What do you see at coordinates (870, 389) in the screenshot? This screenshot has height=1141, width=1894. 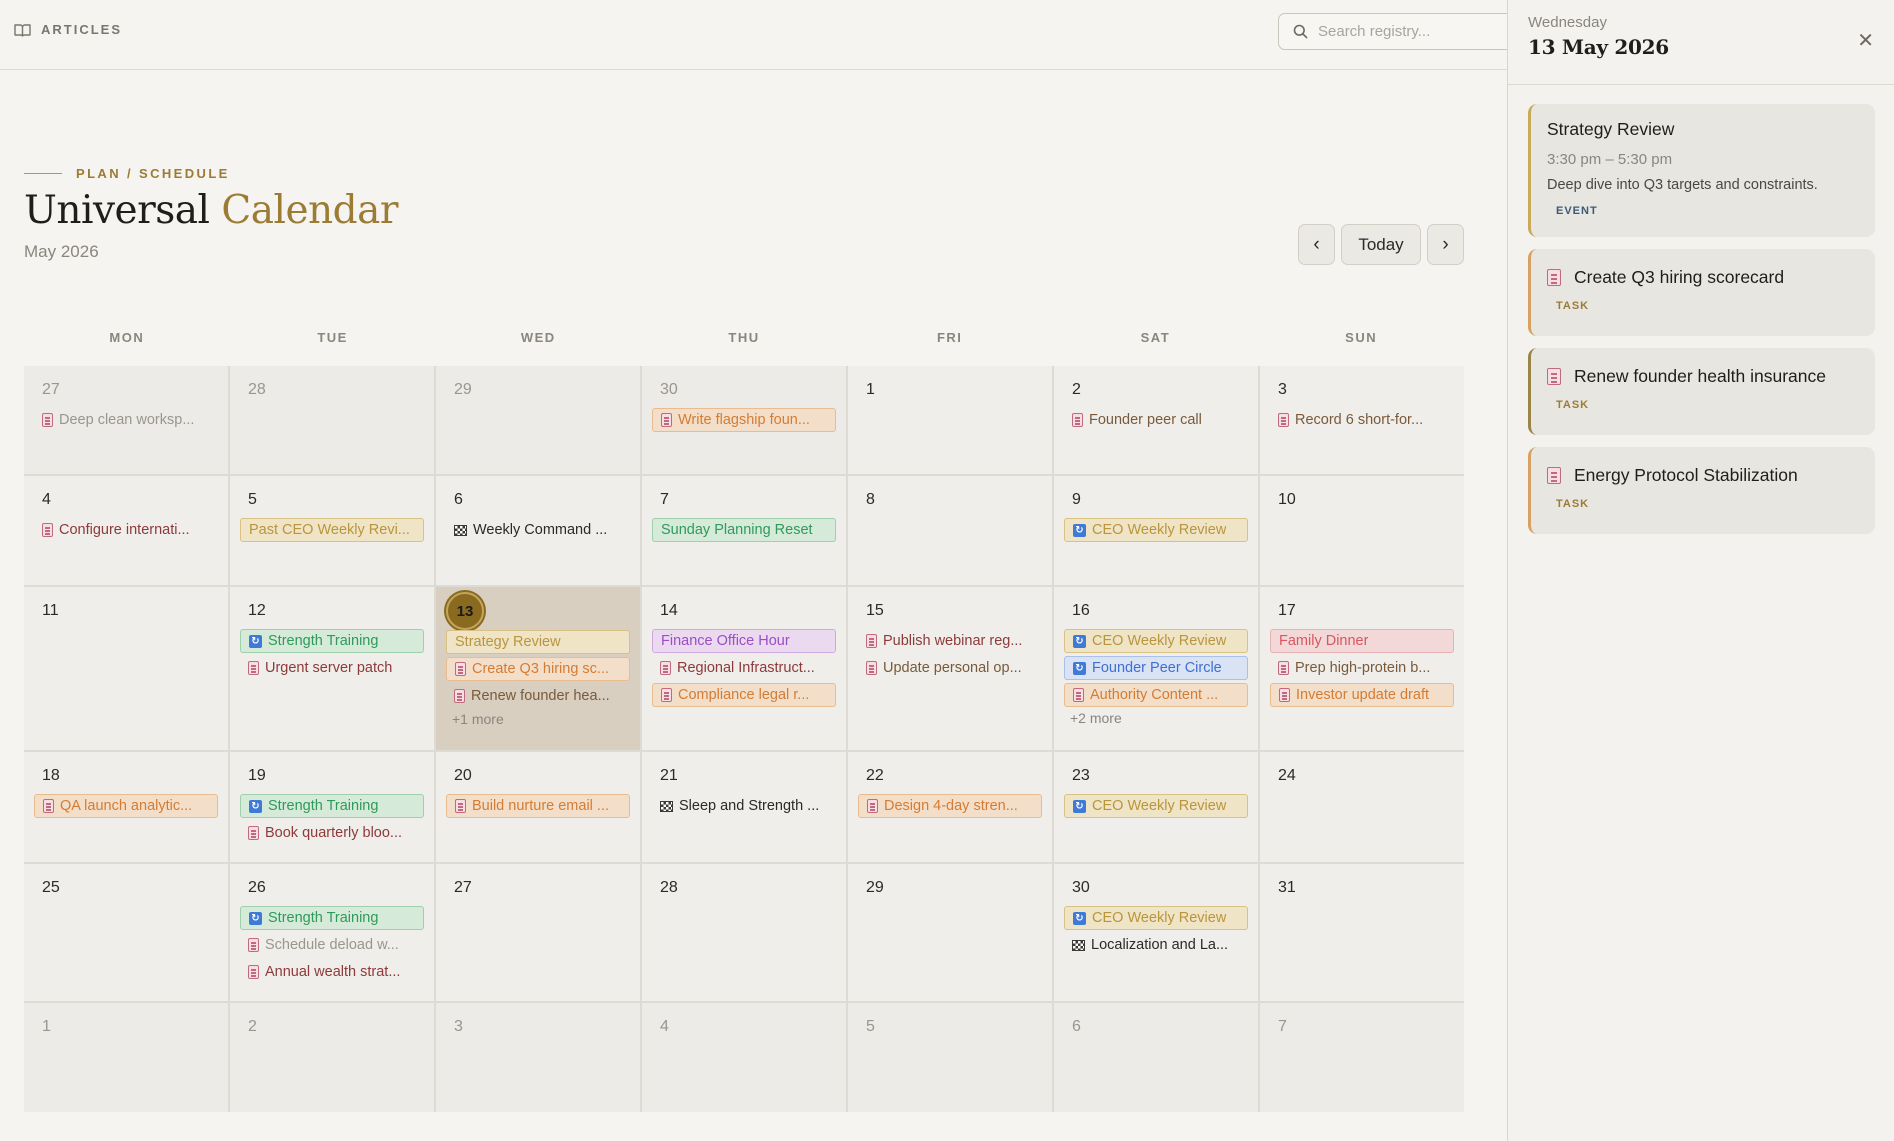 I see `day-number: 1` at bounding box center [870, 389].